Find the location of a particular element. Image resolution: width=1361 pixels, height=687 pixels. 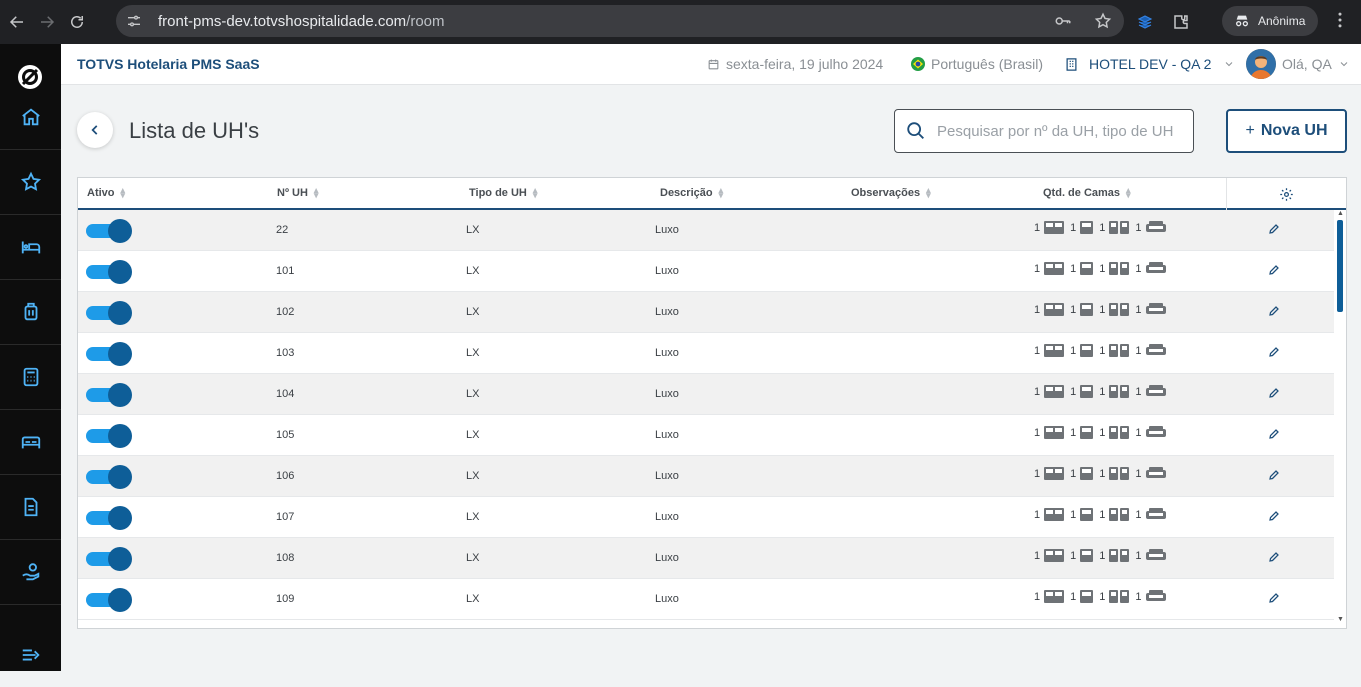

table-row: 108 LX Luxo 1 1 1 1 is located at coordinates (706, 558).